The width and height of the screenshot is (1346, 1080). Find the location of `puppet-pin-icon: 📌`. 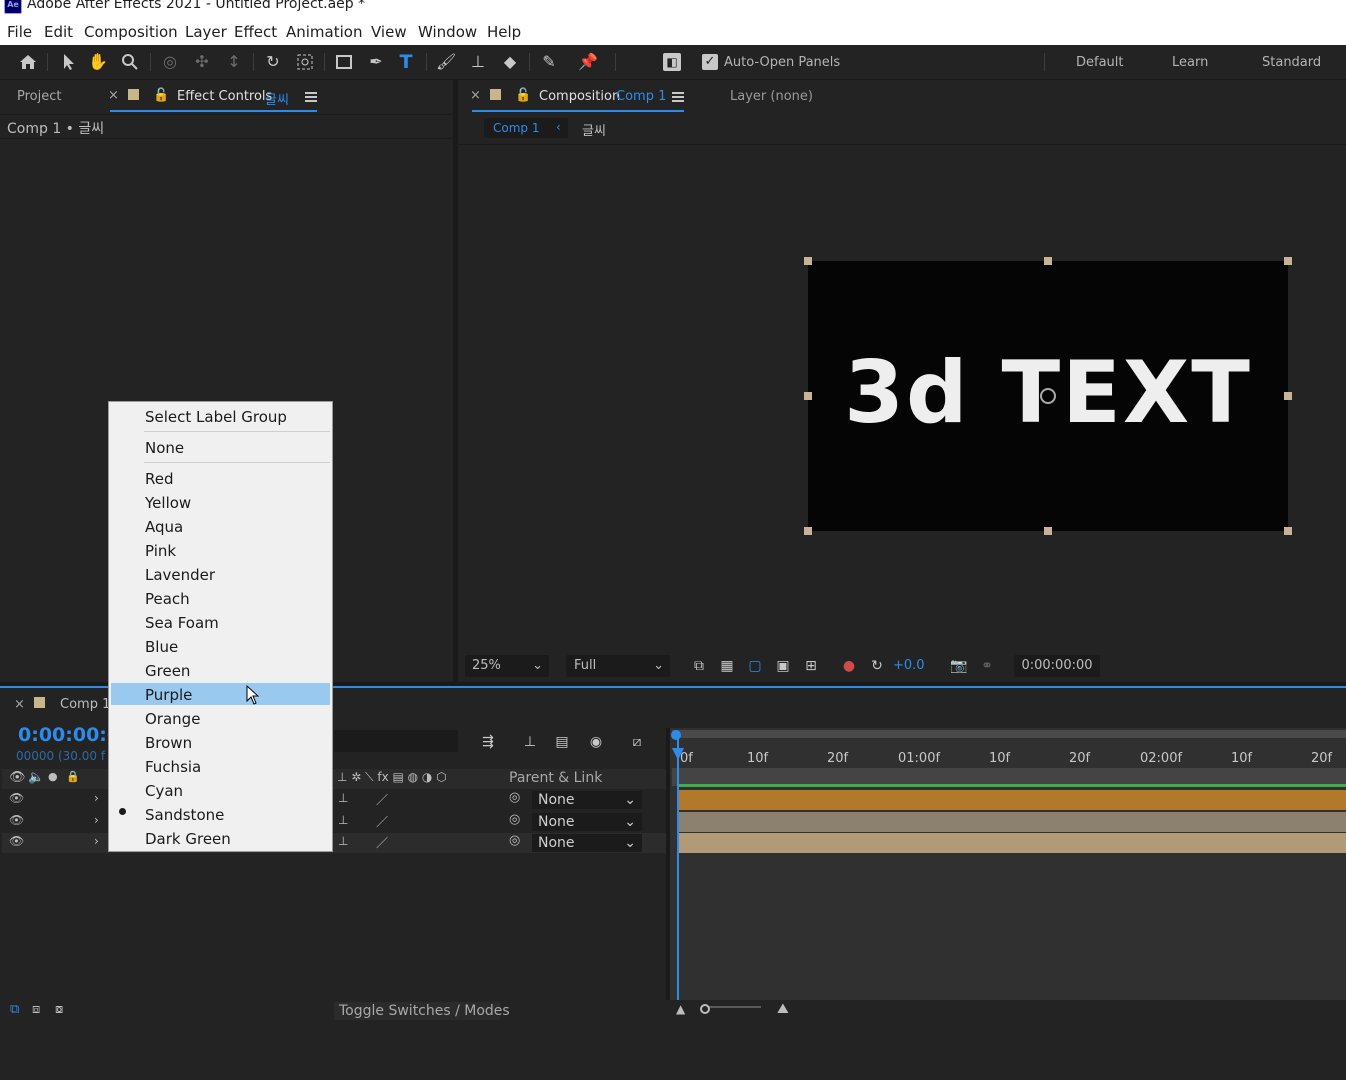

puppet-pin-icon: 📌 is located at coordinates (588, 62).